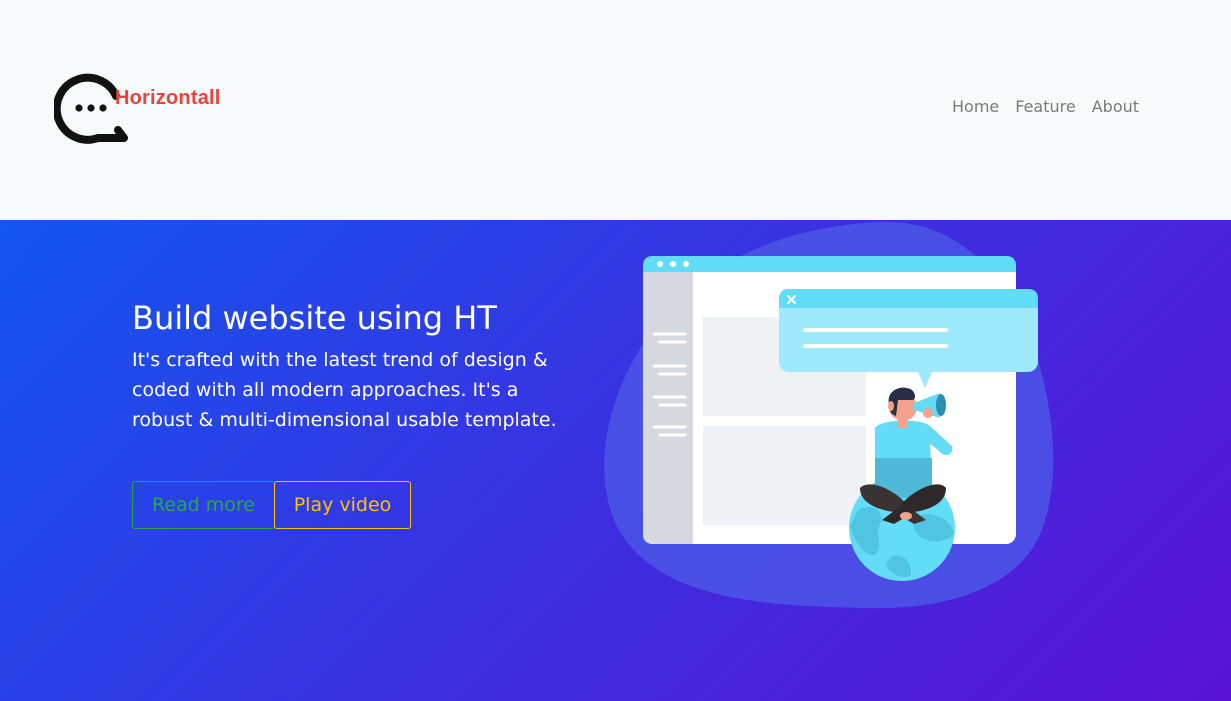 The image size is (1231, 701). Describe the element at coordinates (342, 505) in the screenshot. I see `play-video-button: Play video` at that location.